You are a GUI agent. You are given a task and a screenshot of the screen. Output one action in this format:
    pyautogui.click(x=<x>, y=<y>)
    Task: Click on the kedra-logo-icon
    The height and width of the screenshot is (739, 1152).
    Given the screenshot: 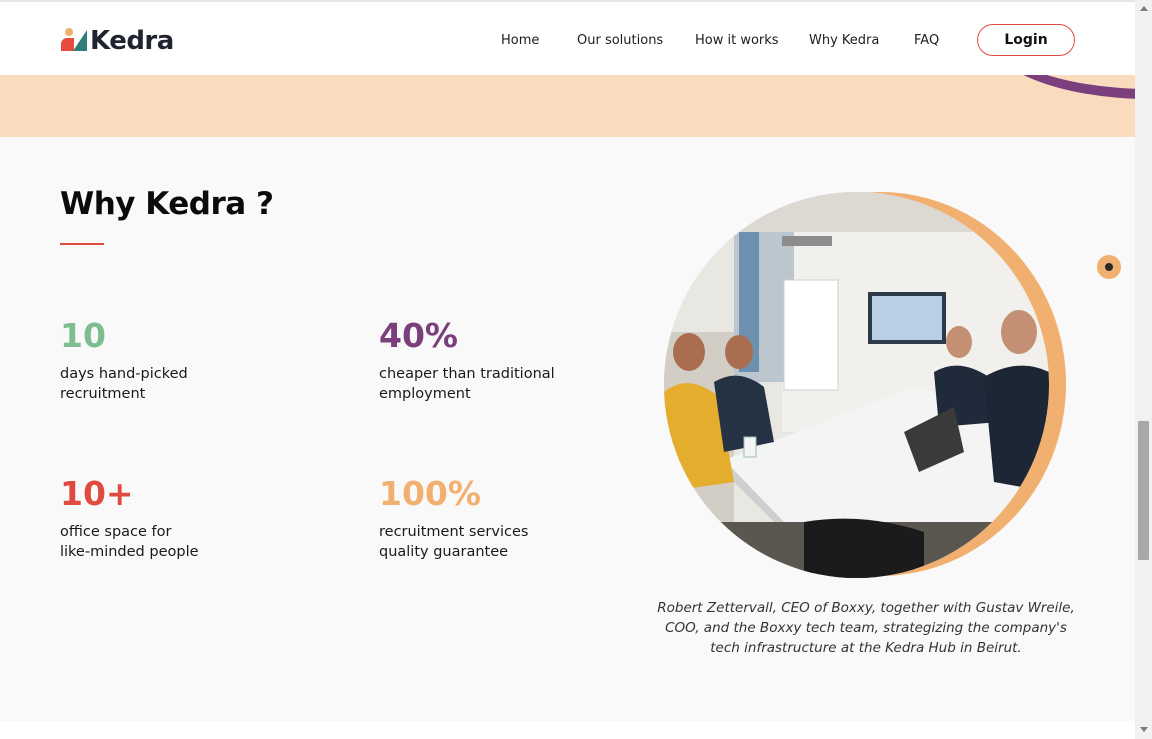 What is the action you would take?
    pyautogui.click(x=75, y=41)
    